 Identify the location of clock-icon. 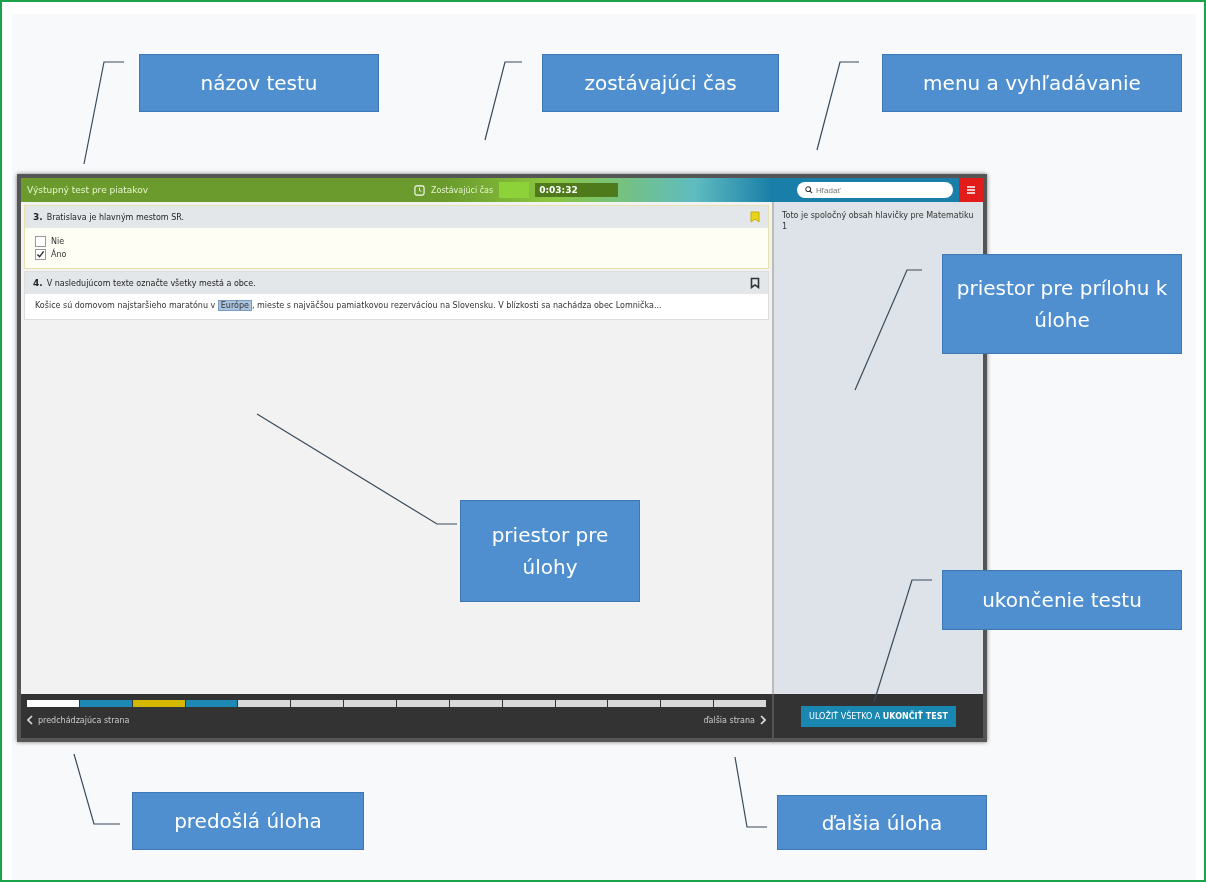
(420, 190).